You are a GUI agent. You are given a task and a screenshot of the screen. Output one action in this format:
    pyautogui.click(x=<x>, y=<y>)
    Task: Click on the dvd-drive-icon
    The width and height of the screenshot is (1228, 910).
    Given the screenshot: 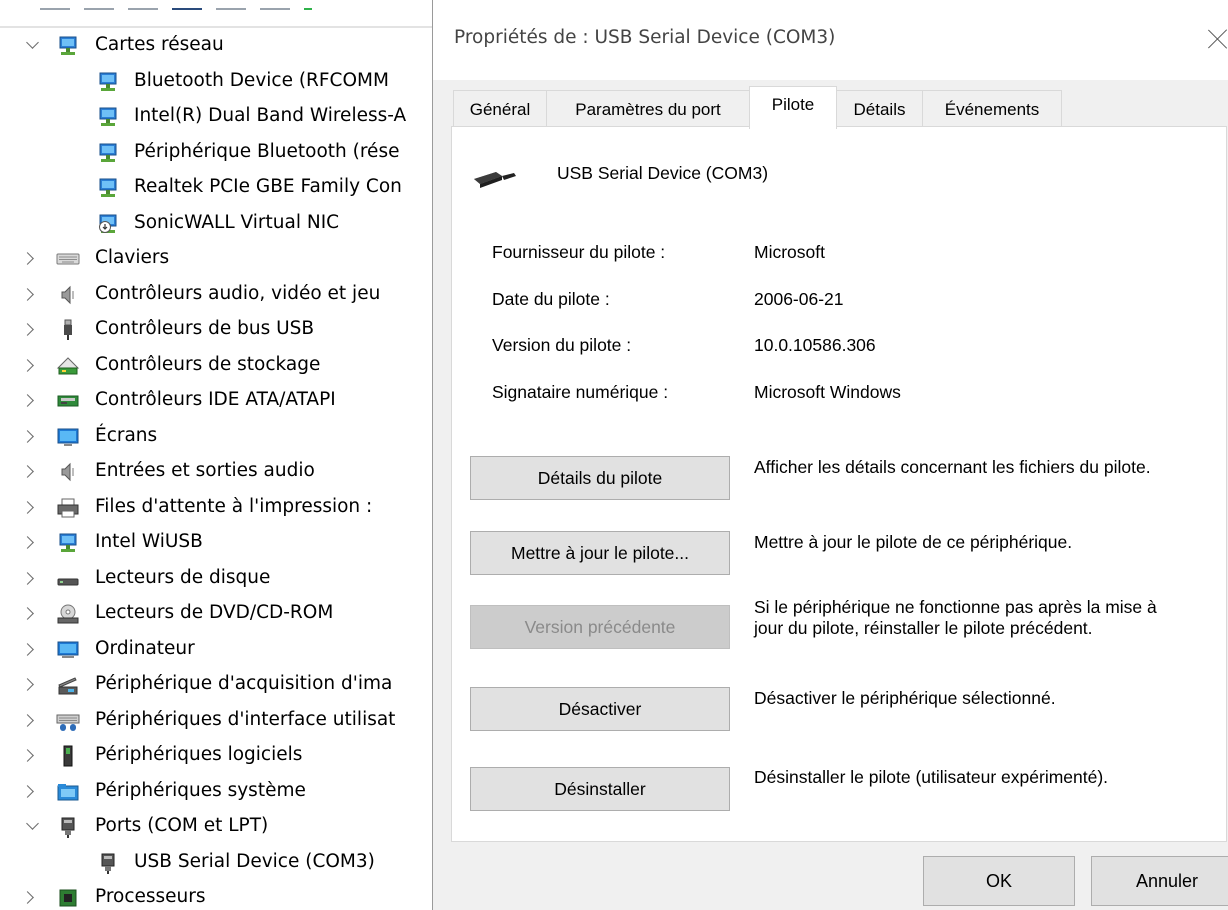 What is the action you would take?
    pyautogui.click(x=68, y=614)
    